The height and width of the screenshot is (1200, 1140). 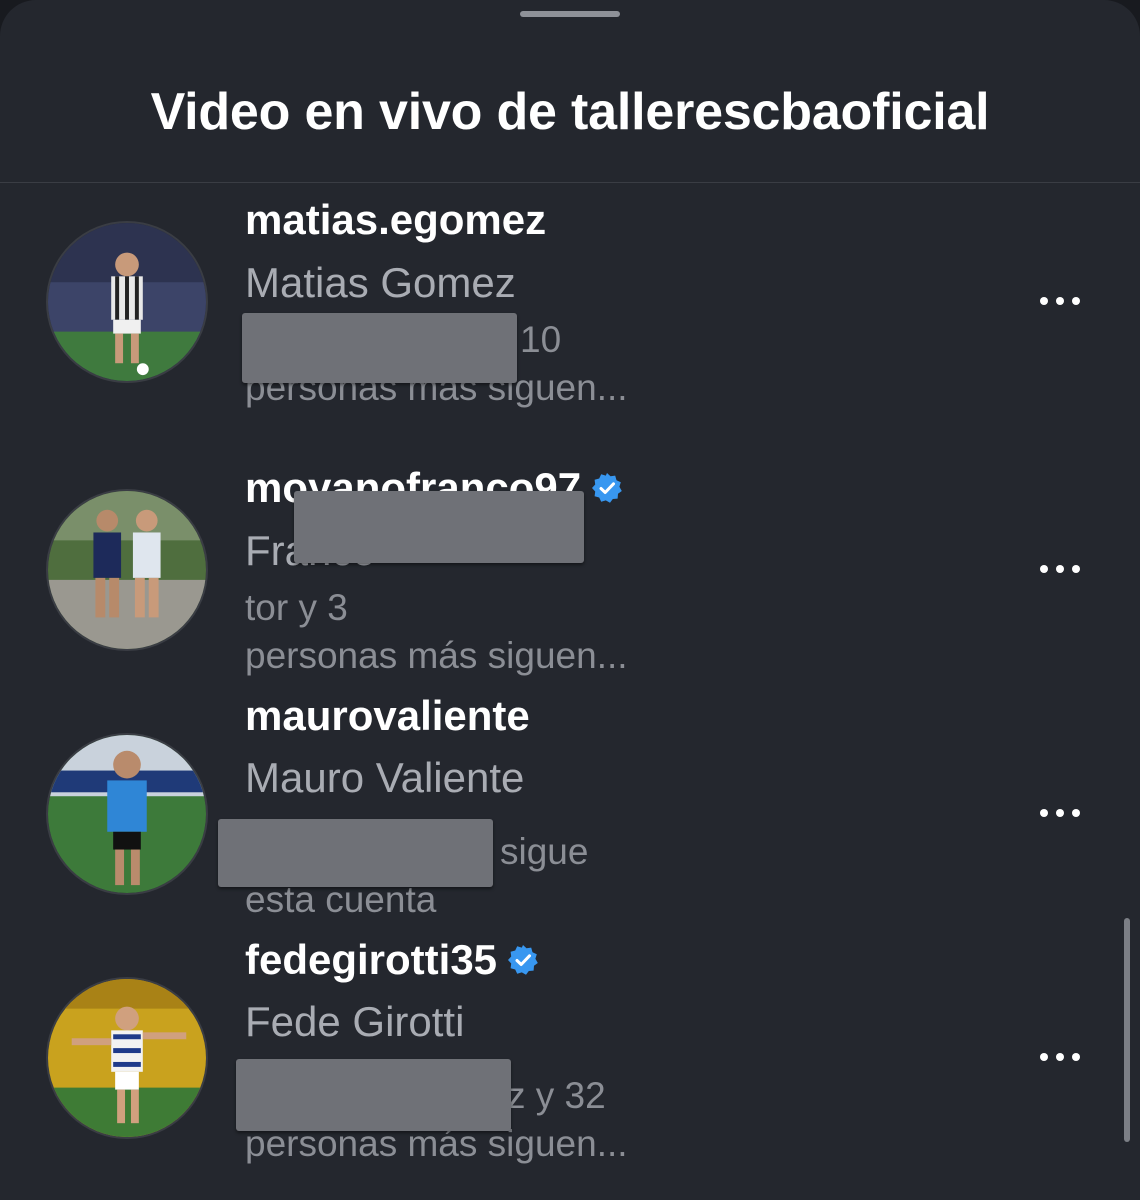 I want to click on username: maurovaliente, so click(x=387, y=716).